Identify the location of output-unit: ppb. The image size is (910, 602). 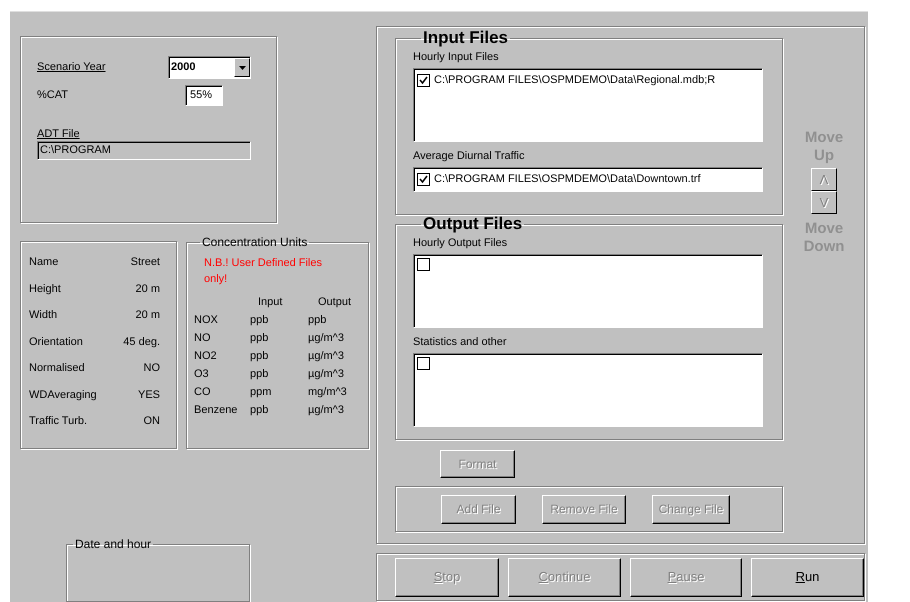
(318, 320).